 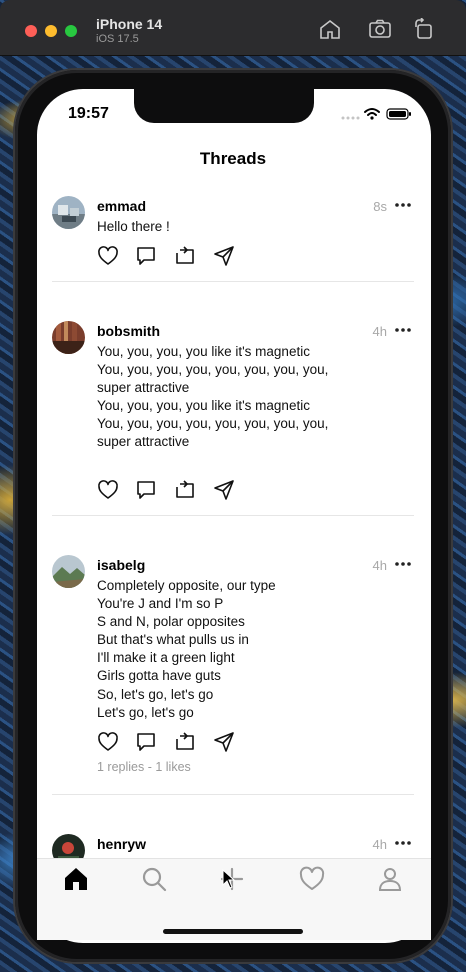 I want to click on notch, so click(x=224, y=106).